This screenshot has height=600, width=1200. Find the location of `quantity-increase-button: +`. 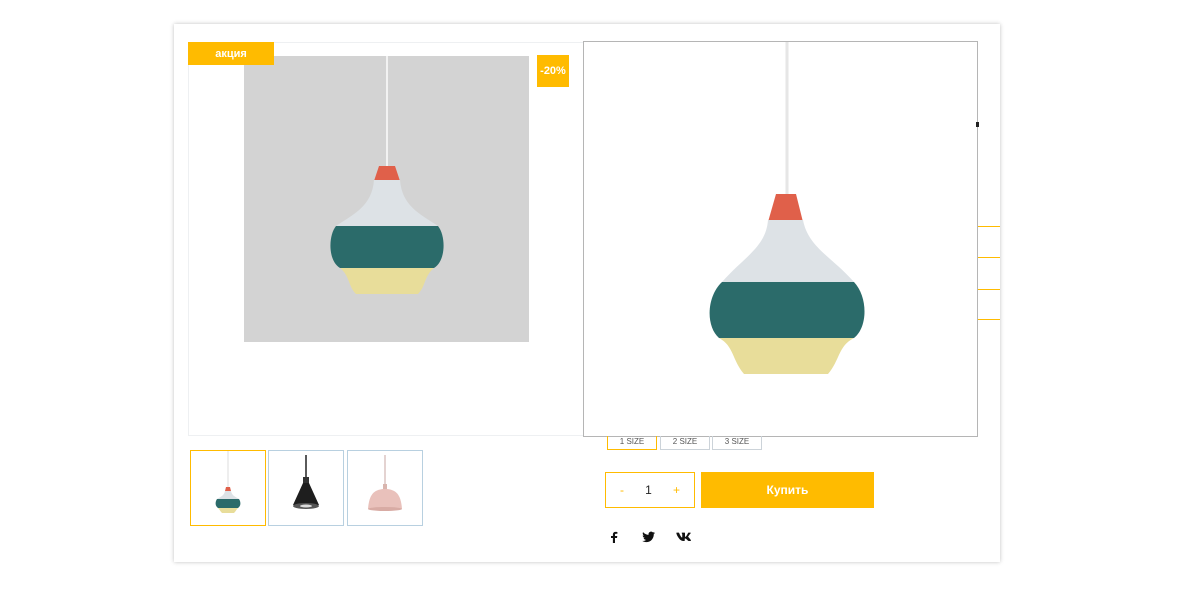

quantity-increase-button: + is located at coordinates (676, 490).